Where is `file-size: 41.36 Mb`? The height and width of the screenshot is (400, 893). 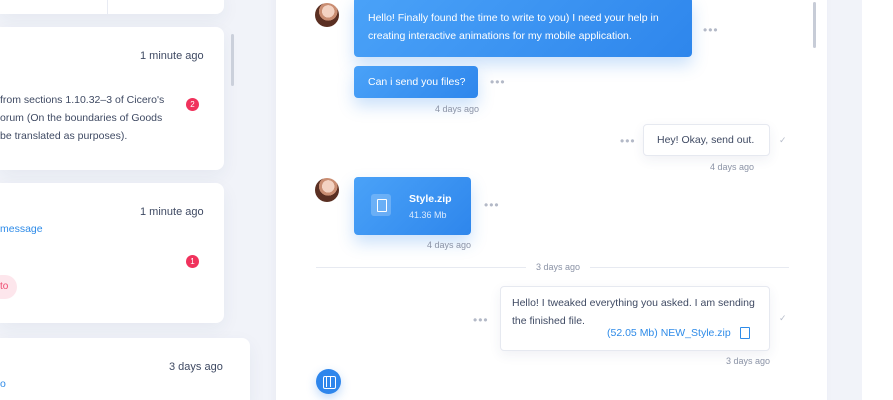
file-size: 41.36 Mb is located at coordinates (428, 215).